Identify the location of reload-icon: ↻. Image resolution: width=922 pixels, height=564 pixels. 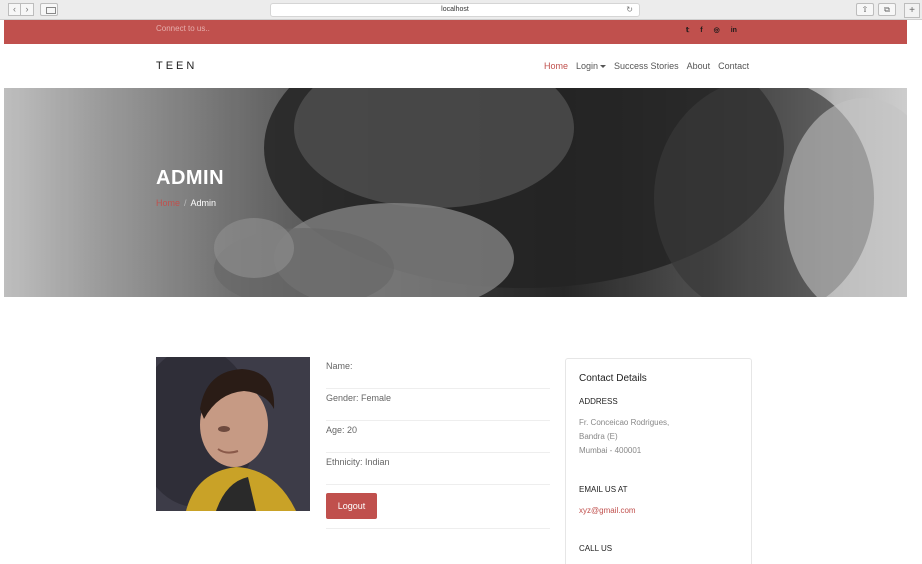
(629, 10).